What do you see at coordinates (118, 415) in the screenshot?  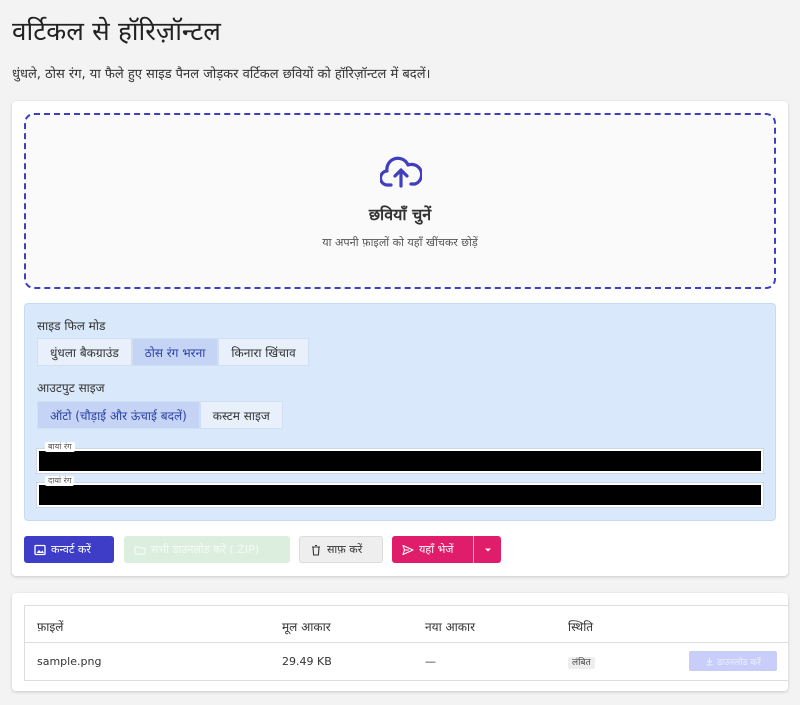 I see `output-size-auto: ऑटो (चौड़ाई और ऊंचाई बदलें)` at bounding box center [118, 415].